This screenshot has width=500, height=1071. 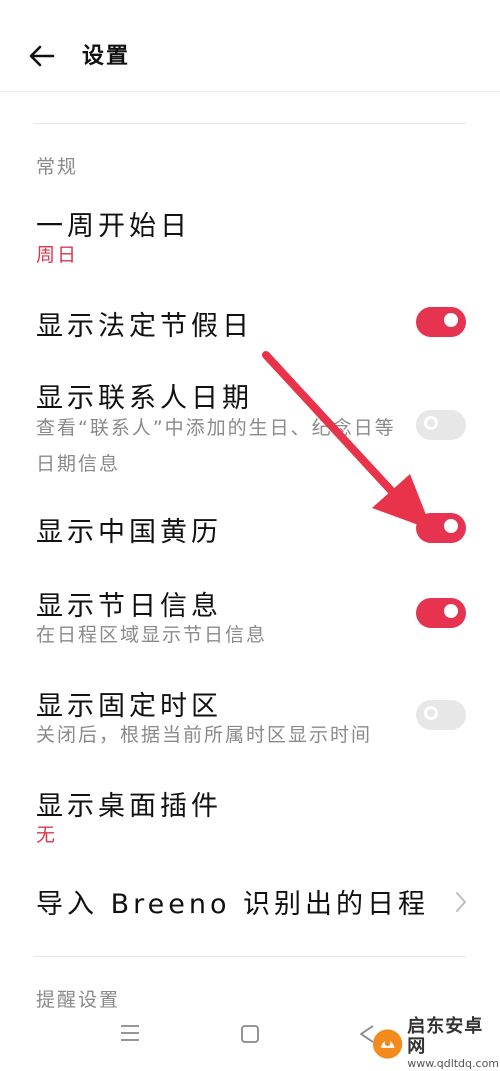 What do you see at coordinates (441, 528) in the screenshot?
I see `almanac-toggle` at bounding box center [441, 528].